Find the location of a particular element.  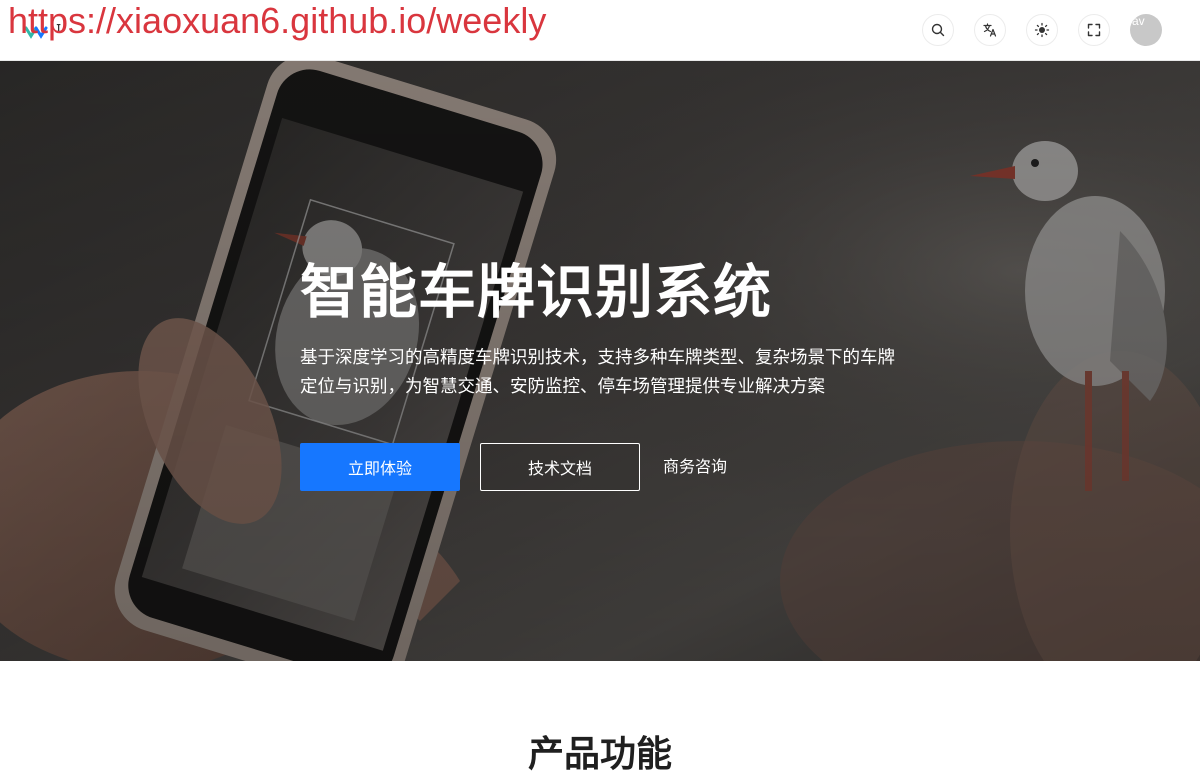

try-now-button: 立即体验 is located at coordinates (380, 467).